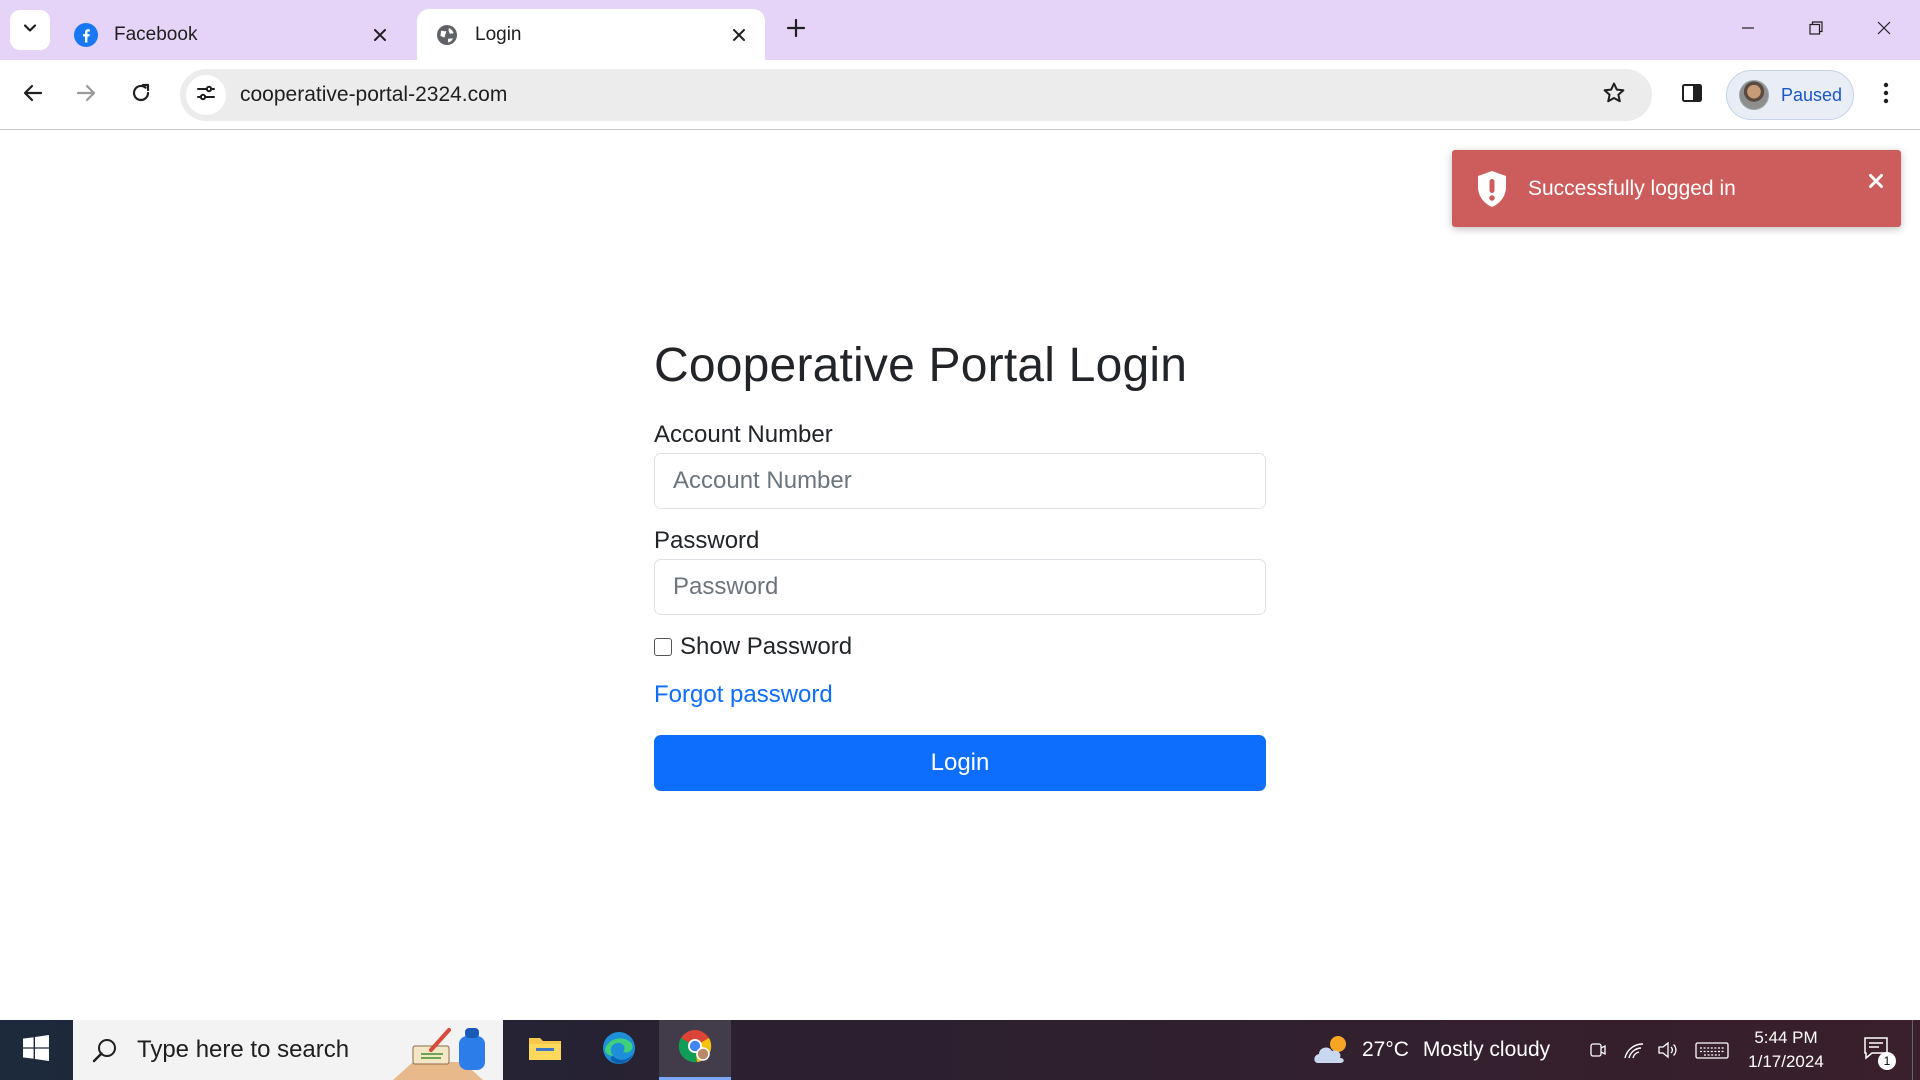  I want to click on tab-facebook: Facebook, so click(231, 34).